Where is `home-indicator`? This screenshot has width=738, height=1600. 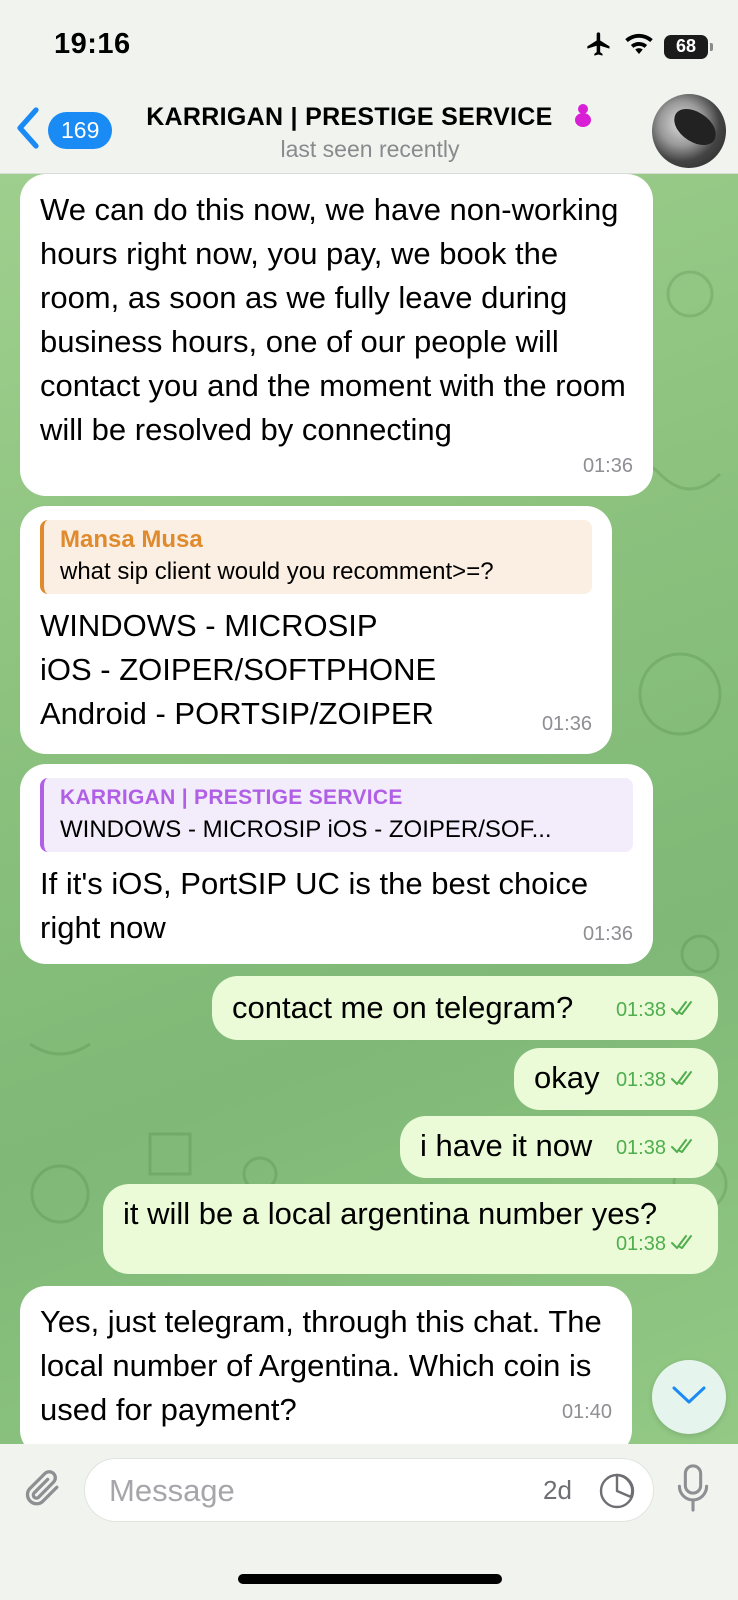
home-indicator is located at coordinates (370, 1579).